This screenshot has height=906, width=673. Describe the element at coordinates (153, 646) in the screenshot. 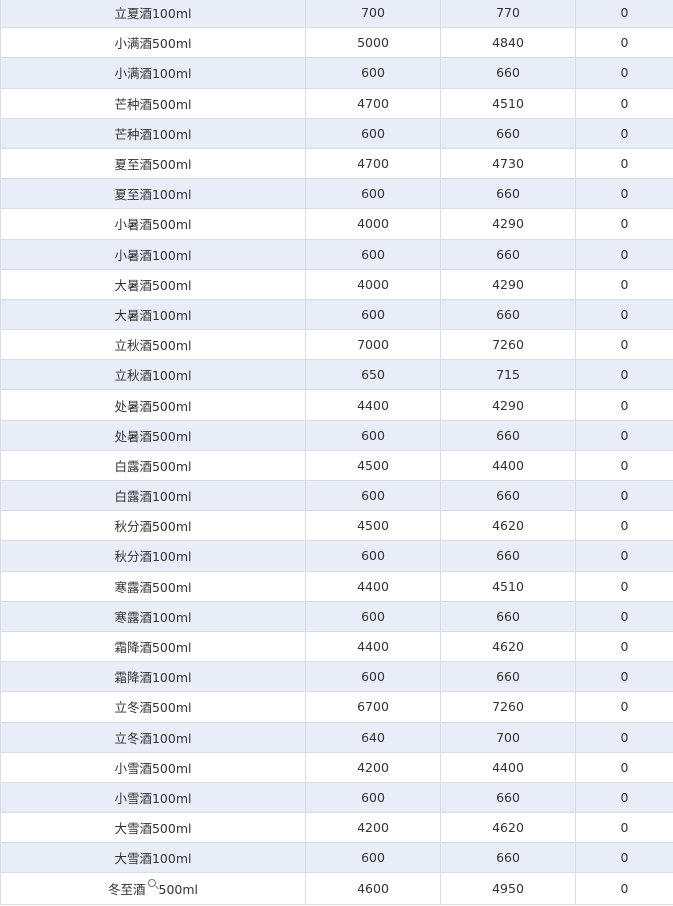

I see `product-name-cell: 霜降酒500ml` at that location.